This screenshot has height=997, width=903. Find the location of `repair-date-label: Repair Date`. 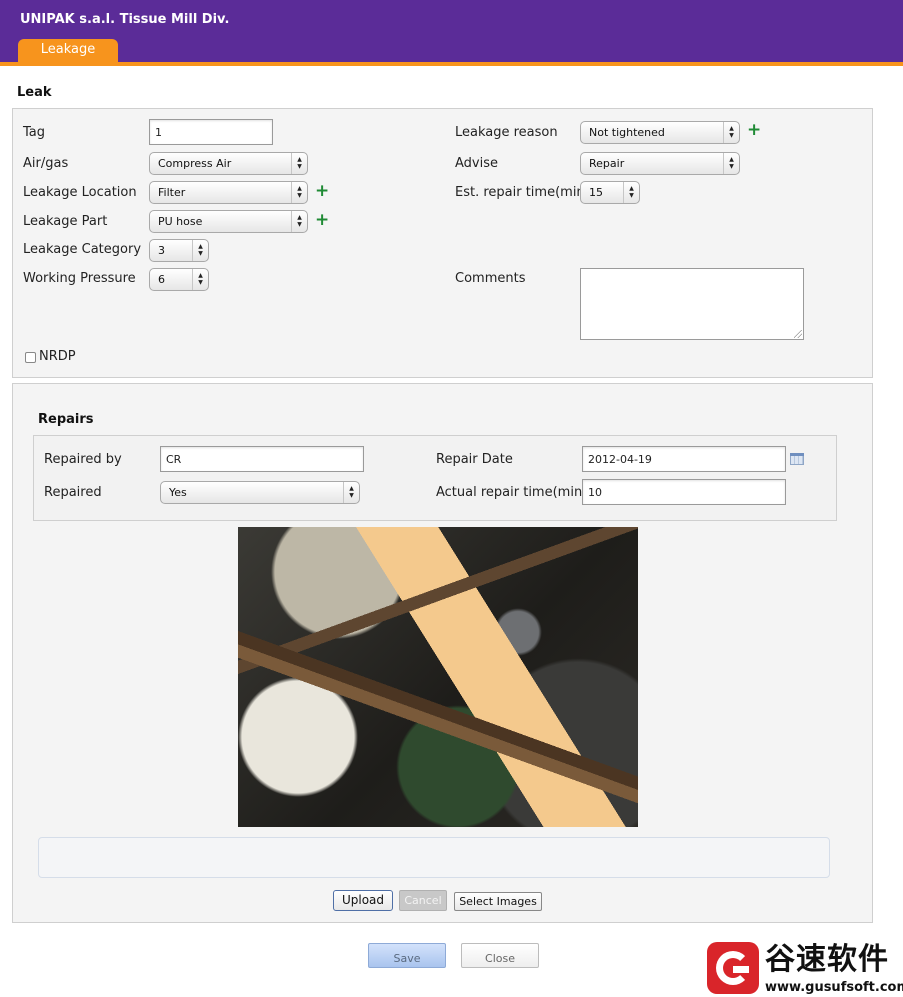

repair-date-label: Repair Date is located at coordinates (474, 459).